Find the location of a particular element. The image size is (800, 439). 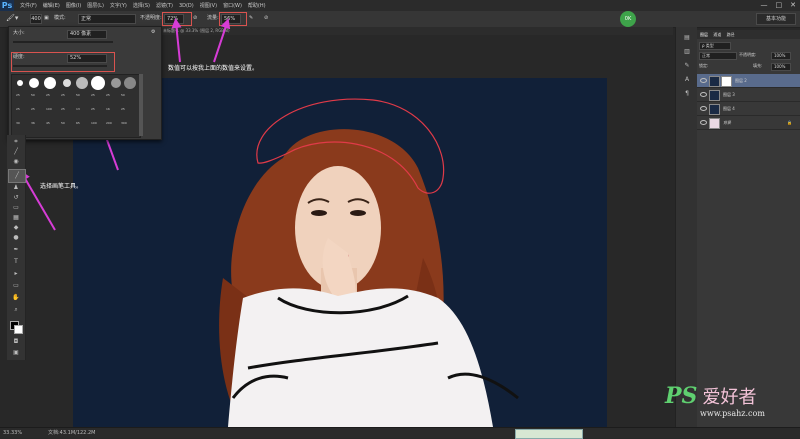

pen-tool-icon: ✒ is located at coordinates (16, 250).